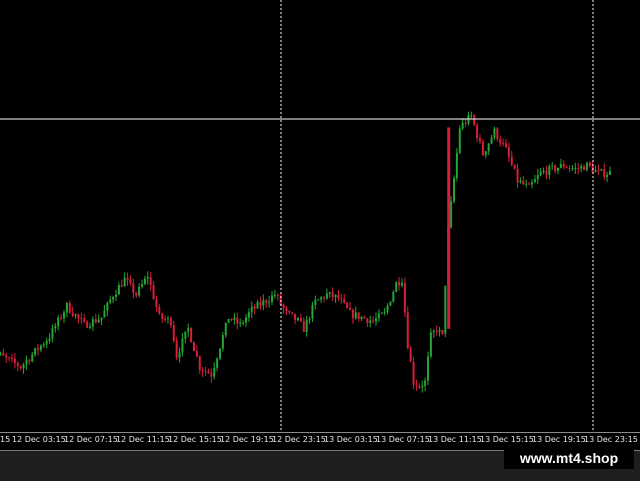 Image resolution: width=640 pixels, height=481 pixels. What do you see at coordinates (143, 439) in the screenshot?
I see `time-tick-label: 12 Dec 11:15` at bounding box center [143, 439].